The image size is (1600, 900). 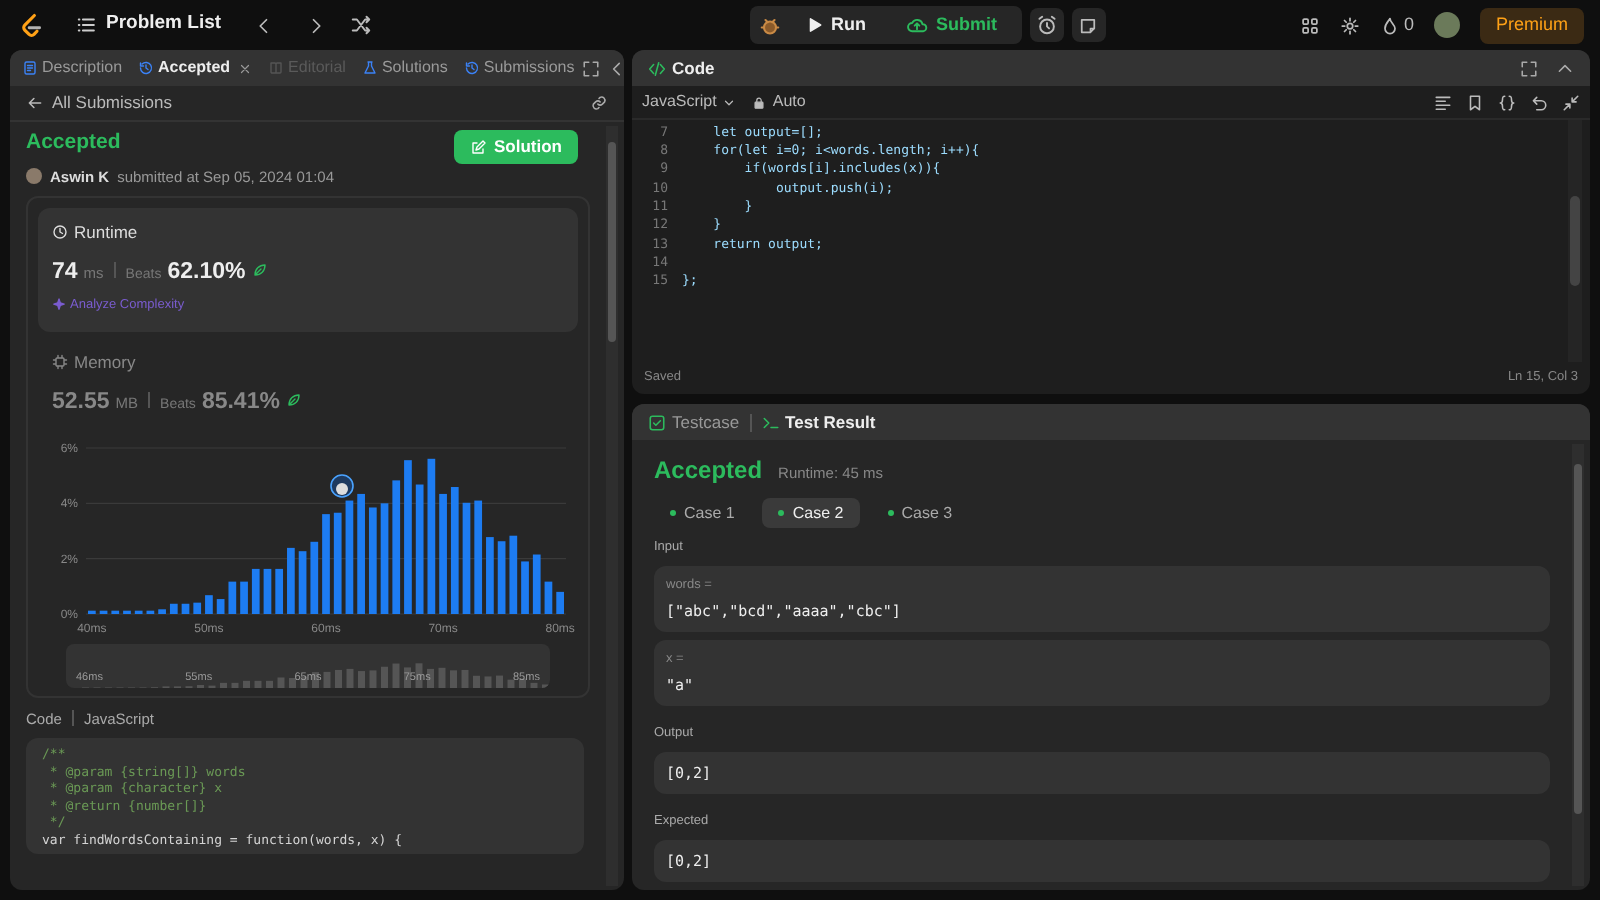 I want to click on mode-label: Auto, so click(x=789, y=102).